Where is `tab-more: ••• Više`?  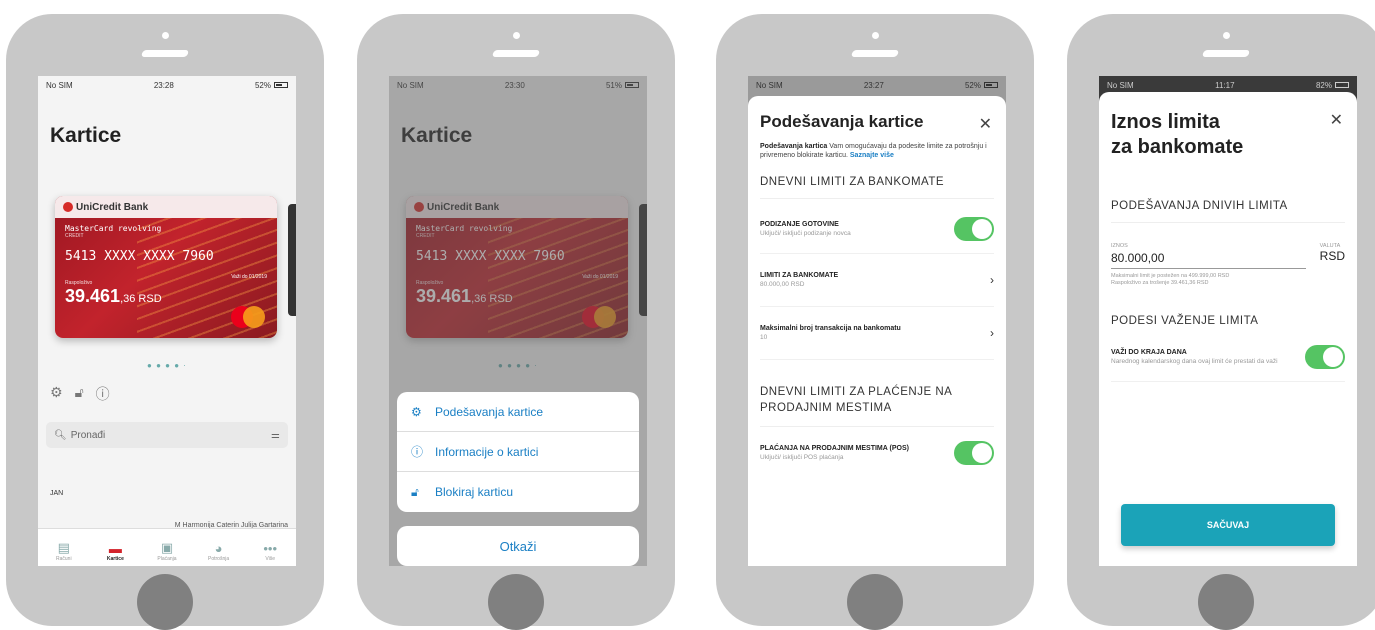
tab-more: ••• Više is located at coordinates (270, 551).